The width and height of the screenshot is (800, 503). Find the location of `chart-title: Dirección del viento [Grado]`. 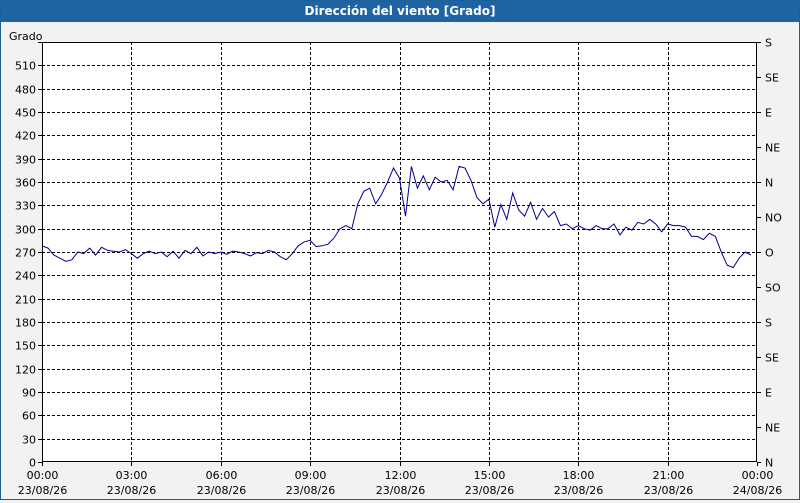

chart-title: Dirección del viento [Grado] is located at coordinates (400, 11).